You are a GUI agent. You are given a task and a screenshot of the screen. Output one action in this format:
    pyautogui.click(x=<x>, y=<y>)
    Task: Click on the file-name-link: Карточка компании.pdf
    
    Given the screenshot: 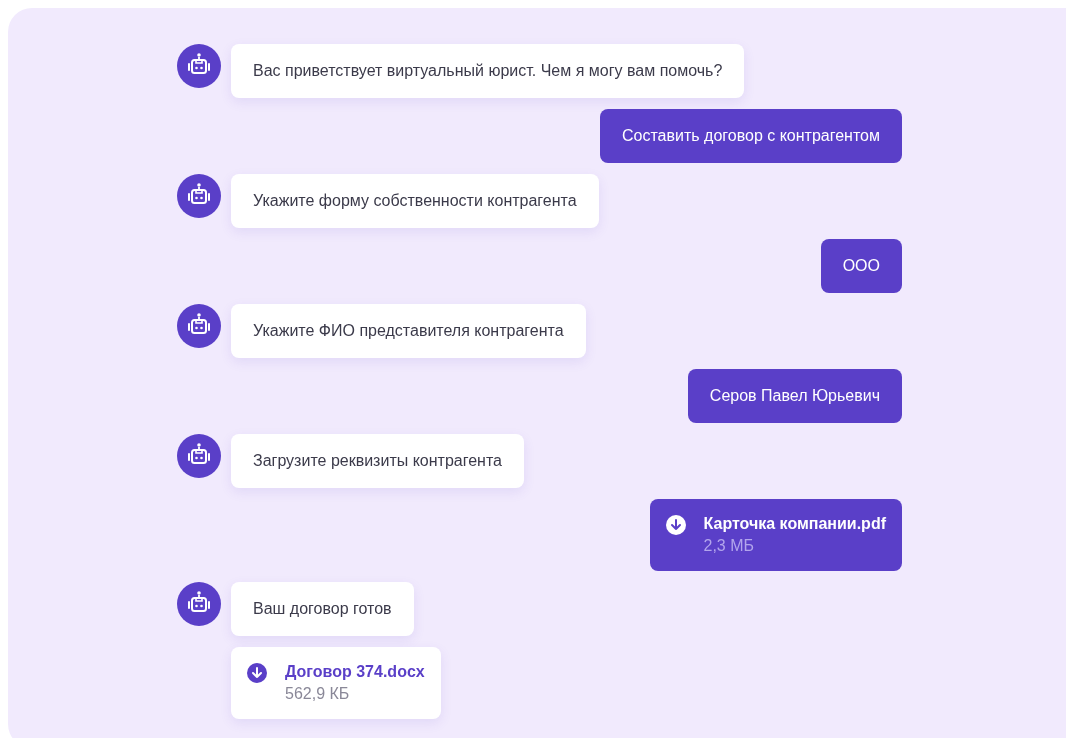 What is the action you would take?
    pyautogui.click(x=794, y=524)
    